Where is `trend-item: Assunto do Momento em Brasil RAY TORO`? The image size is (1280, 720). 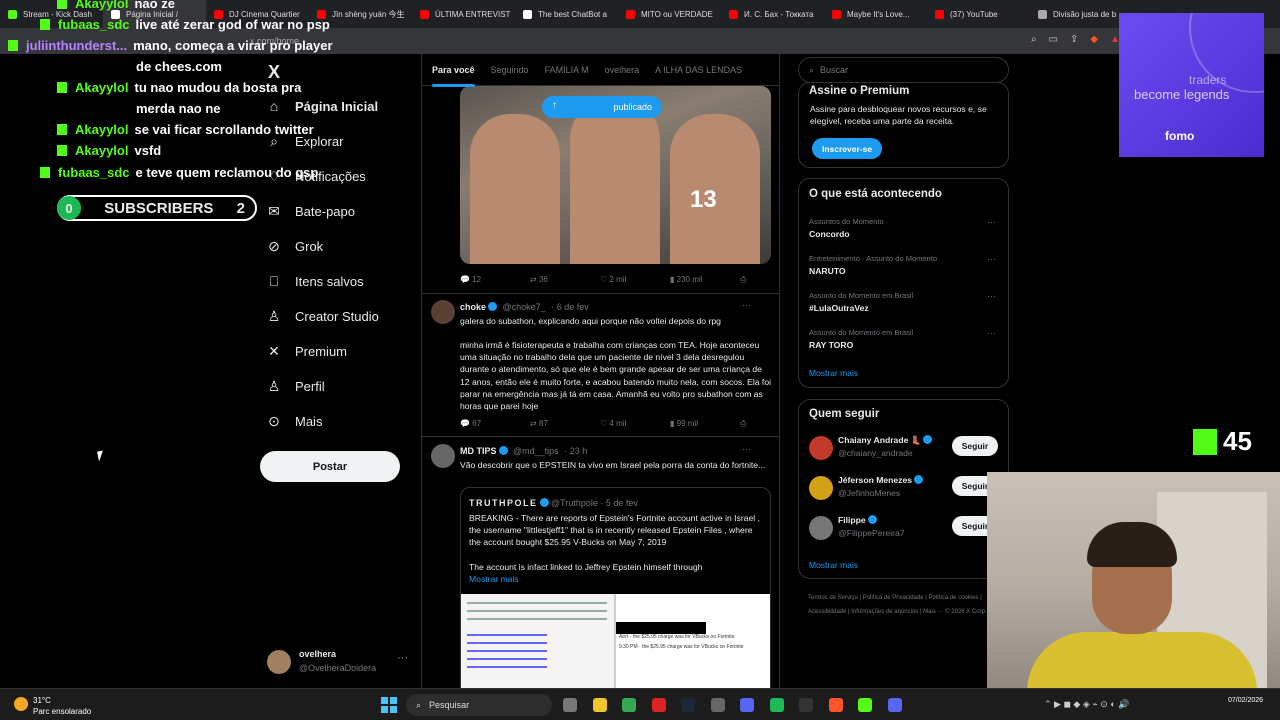
trend-item: Assunto do Momento em Brasil RAY TORO is located at coordinates (861, 339).